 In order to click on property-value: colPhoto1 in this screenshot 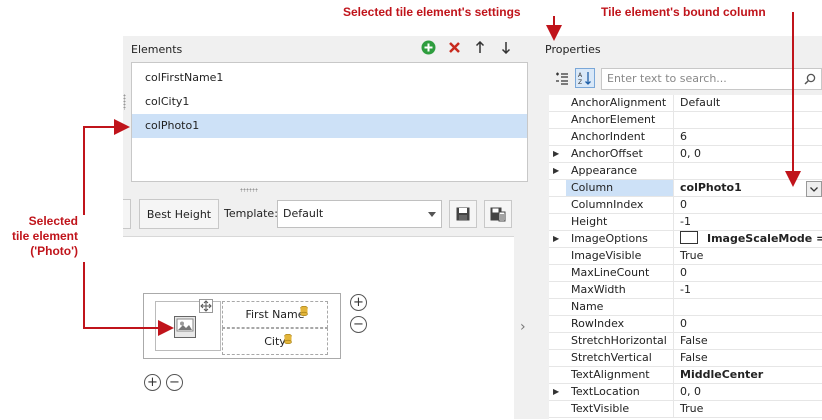, I will do `click(748, 188)`.